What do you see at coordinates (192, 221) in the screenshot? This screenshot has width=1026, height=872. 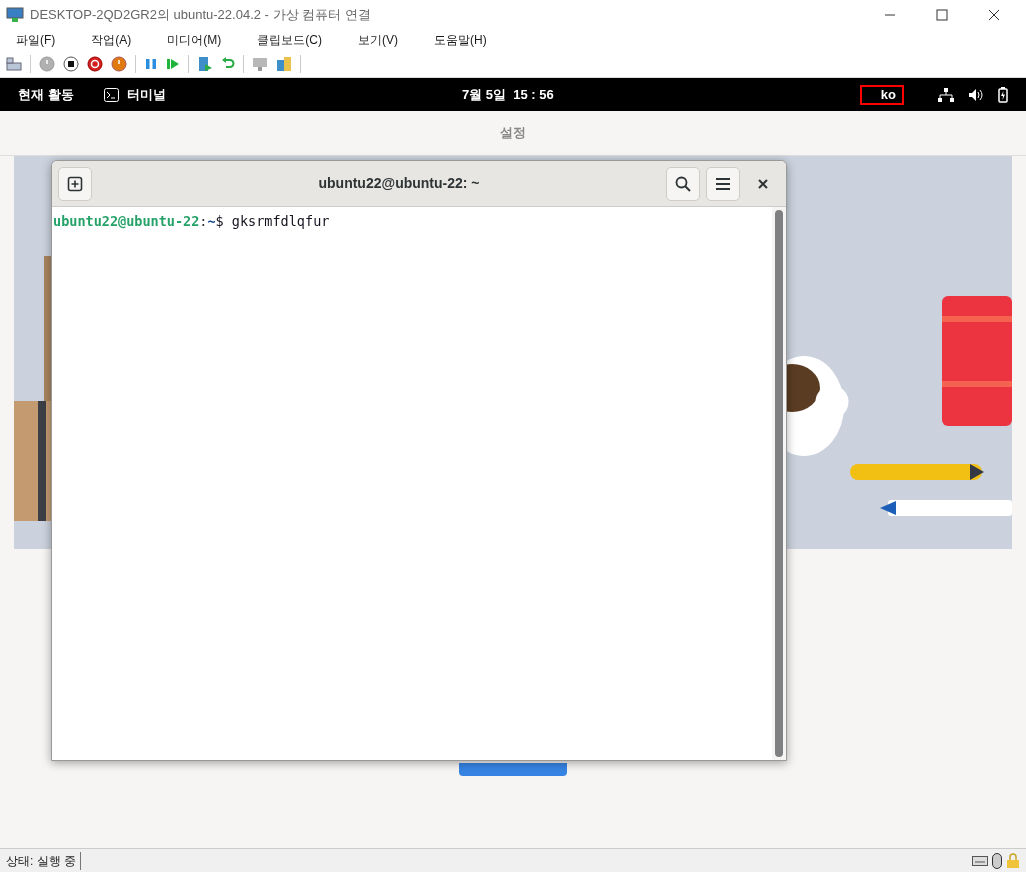 I see `terminal-line: ubuntu22@ubuntu-22:~$ gksrmfdlqfur` at bounding box center [192, 221].